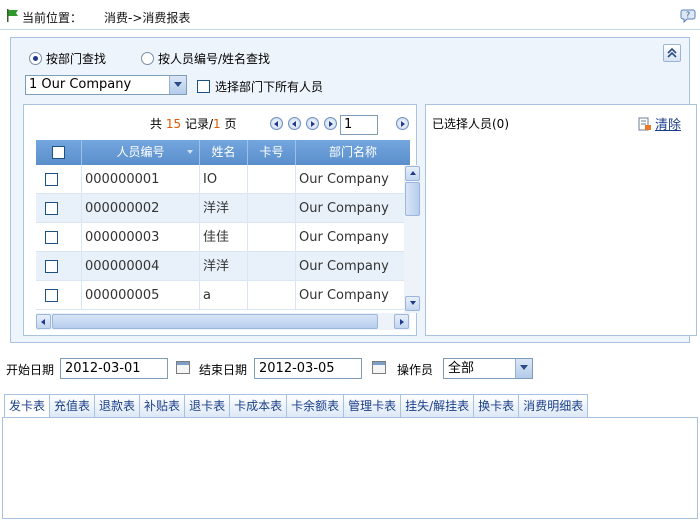 The width and height of the screenshot is (700, 521). What do you see at coordinates (162, 406) in the screenshot?
I see `tab-subsidy: 补贴表` at bounding box center [162, 406].